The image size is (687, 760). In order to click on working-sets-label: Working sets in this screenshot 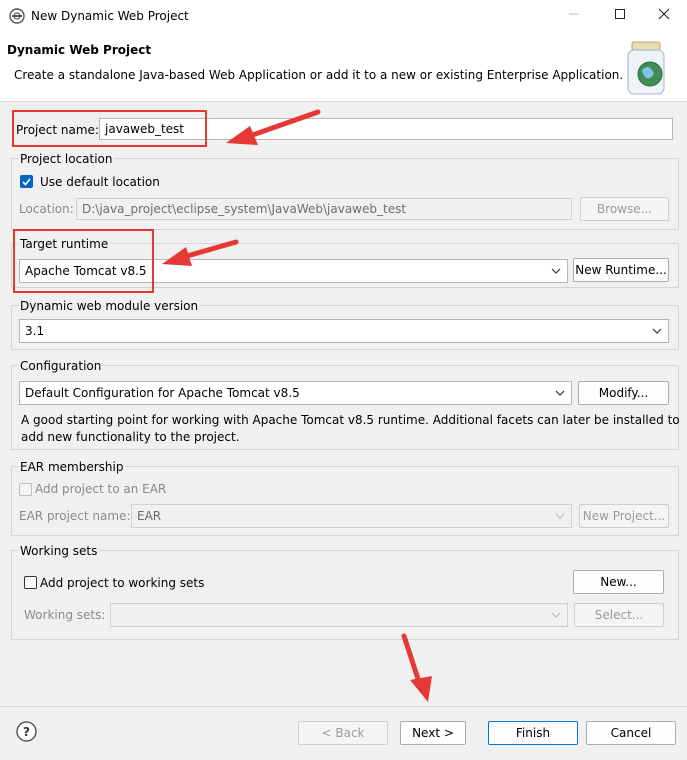, I will do `click(59, 551)`.